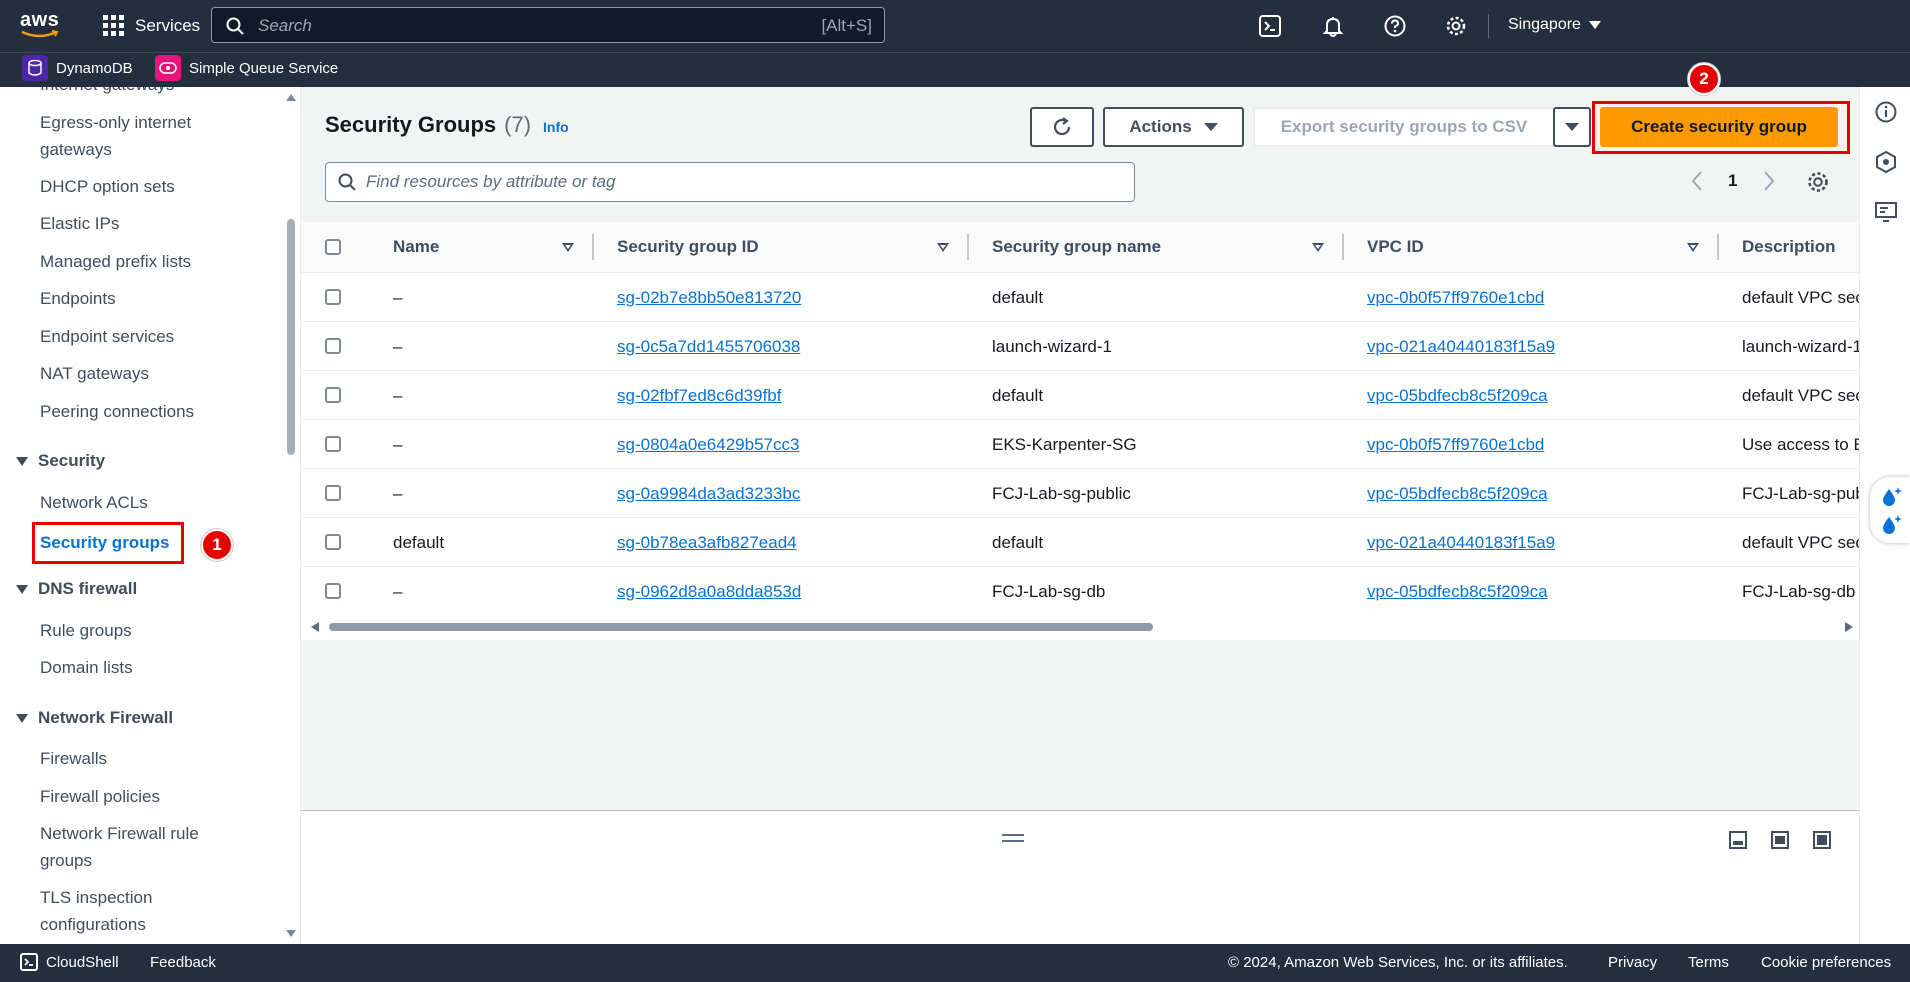 Image resolution: width=1910 pixels, height=982 pixels. Describe the element at coordinates (107, 336) in the screenshot. I see `nav-item-endpoint-services: Endpoint services` at that location.